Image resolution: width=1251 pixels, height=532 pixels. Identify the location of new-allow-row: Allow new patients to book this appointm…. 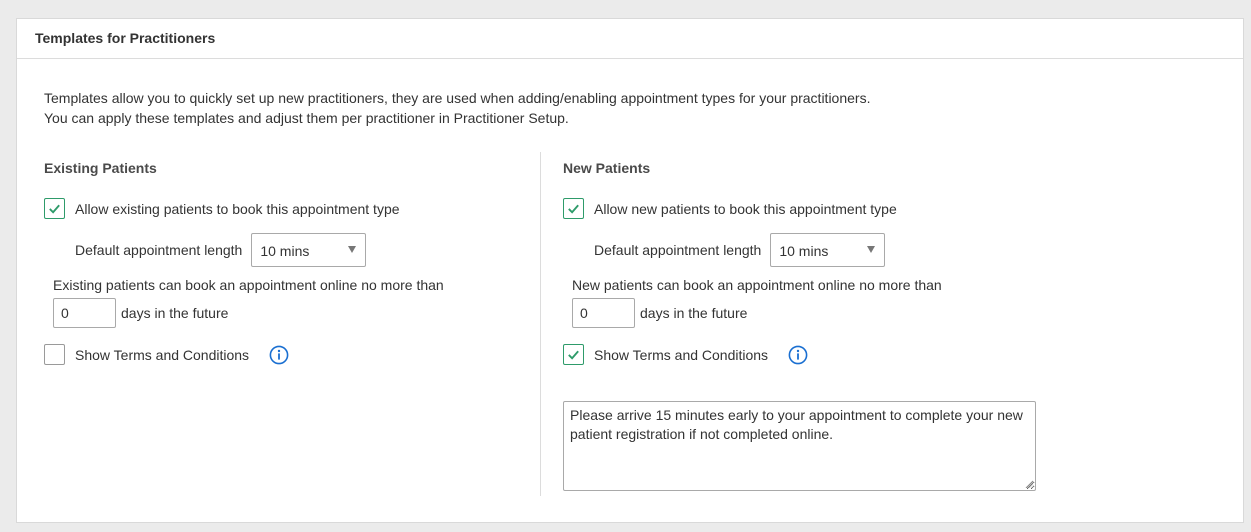
(730, 208).